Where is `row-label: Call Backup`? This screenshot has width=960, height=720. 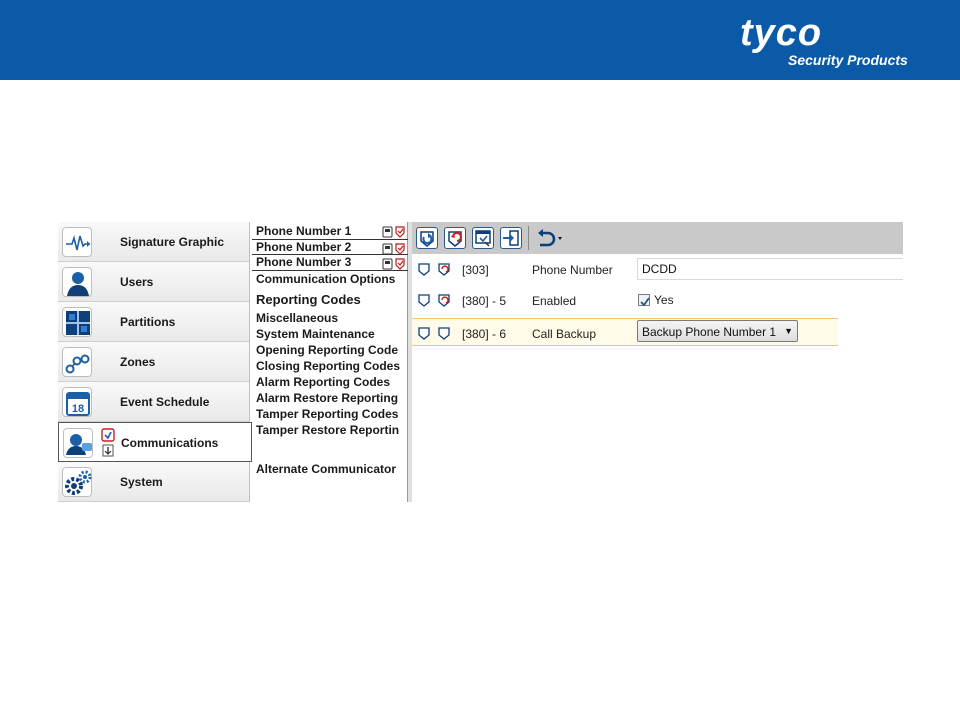 row-label: Call Backup is located at coordinates (564, 334).